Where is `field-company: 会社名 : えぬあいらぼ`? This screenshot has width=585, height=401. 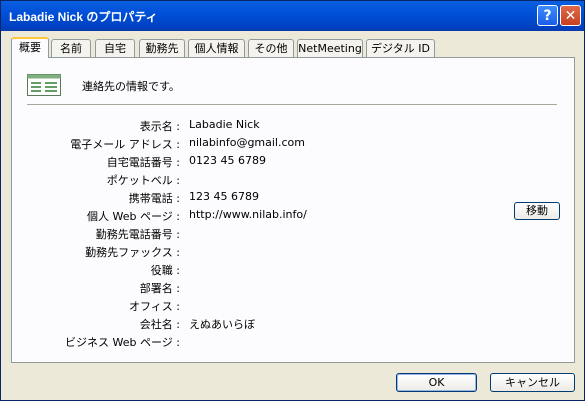 field-company: 会社名 : えぬあいらぼ is located at coordinates (292, 325).